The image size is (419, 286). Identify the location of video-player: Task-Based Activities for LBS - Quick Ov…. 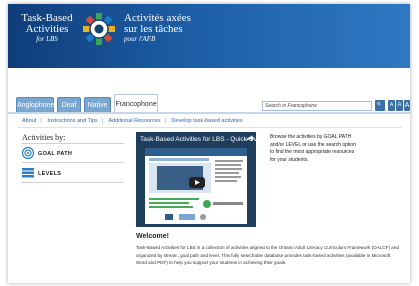
(204, 179).